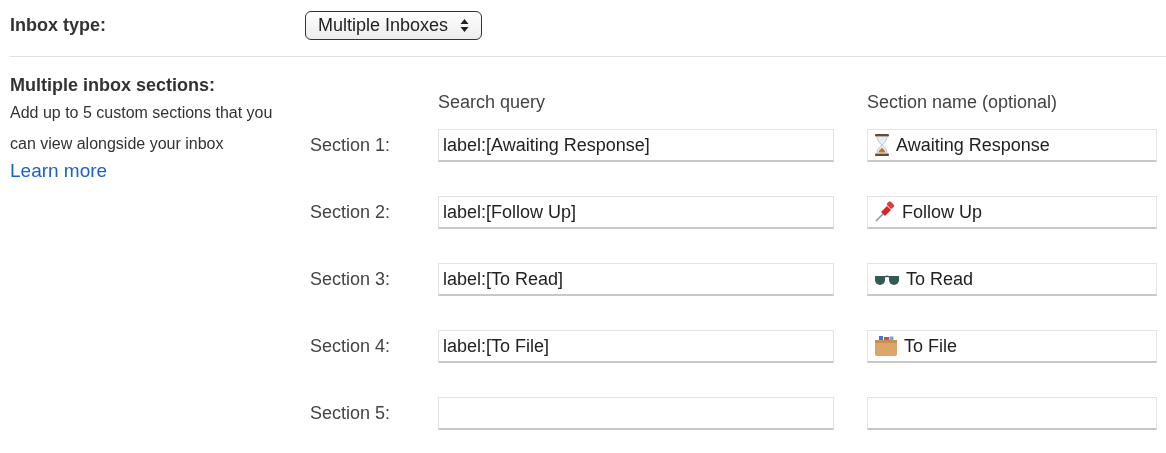  I want to click on inbox-type-select: Multiple Inboxes, so click(394, 25).